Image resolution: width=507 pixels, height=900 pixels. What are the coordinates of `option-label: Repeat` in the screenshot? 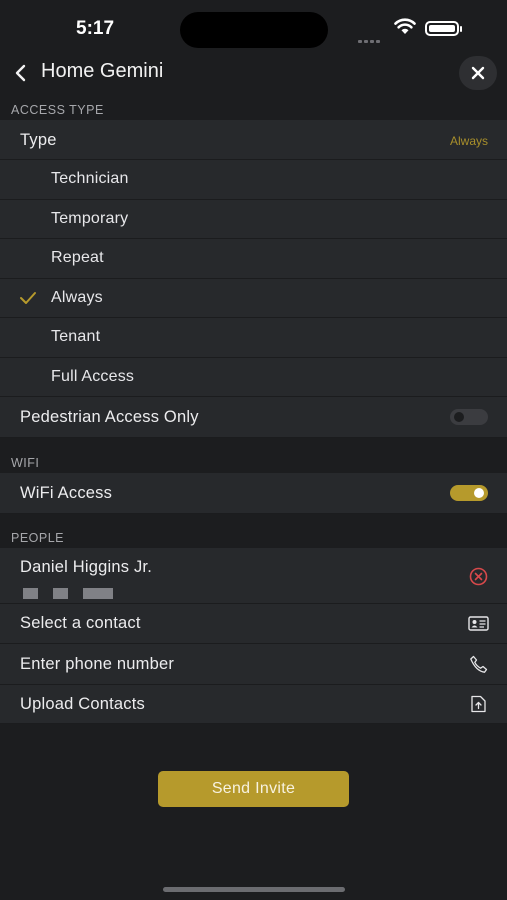 It's located at (77, 257).